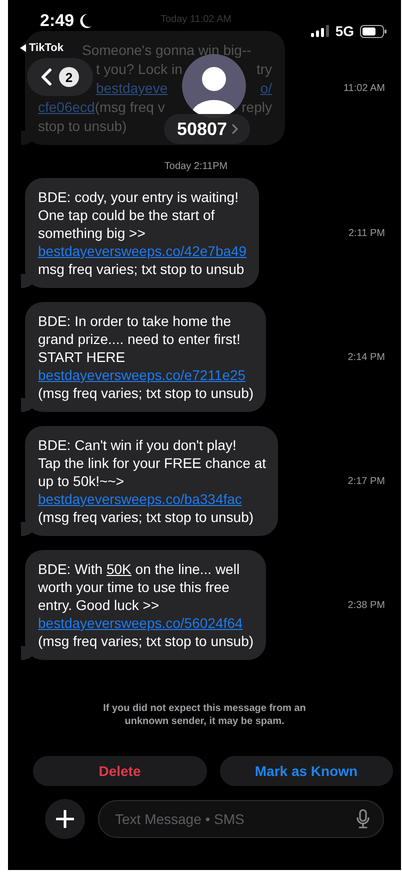 The image size is (402, 878). I want to click on message-text: BDE: In order to take home the grand prize.... need to enter first! START HERE bestdayeversweeps.co/e7211e25 (msg freq varies; txt stop to unsub), so click(146, 357).